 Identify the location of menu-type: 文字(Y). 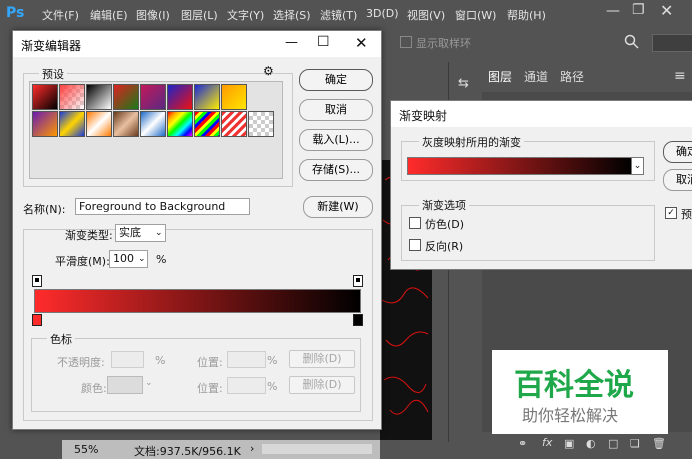
(245, 15).